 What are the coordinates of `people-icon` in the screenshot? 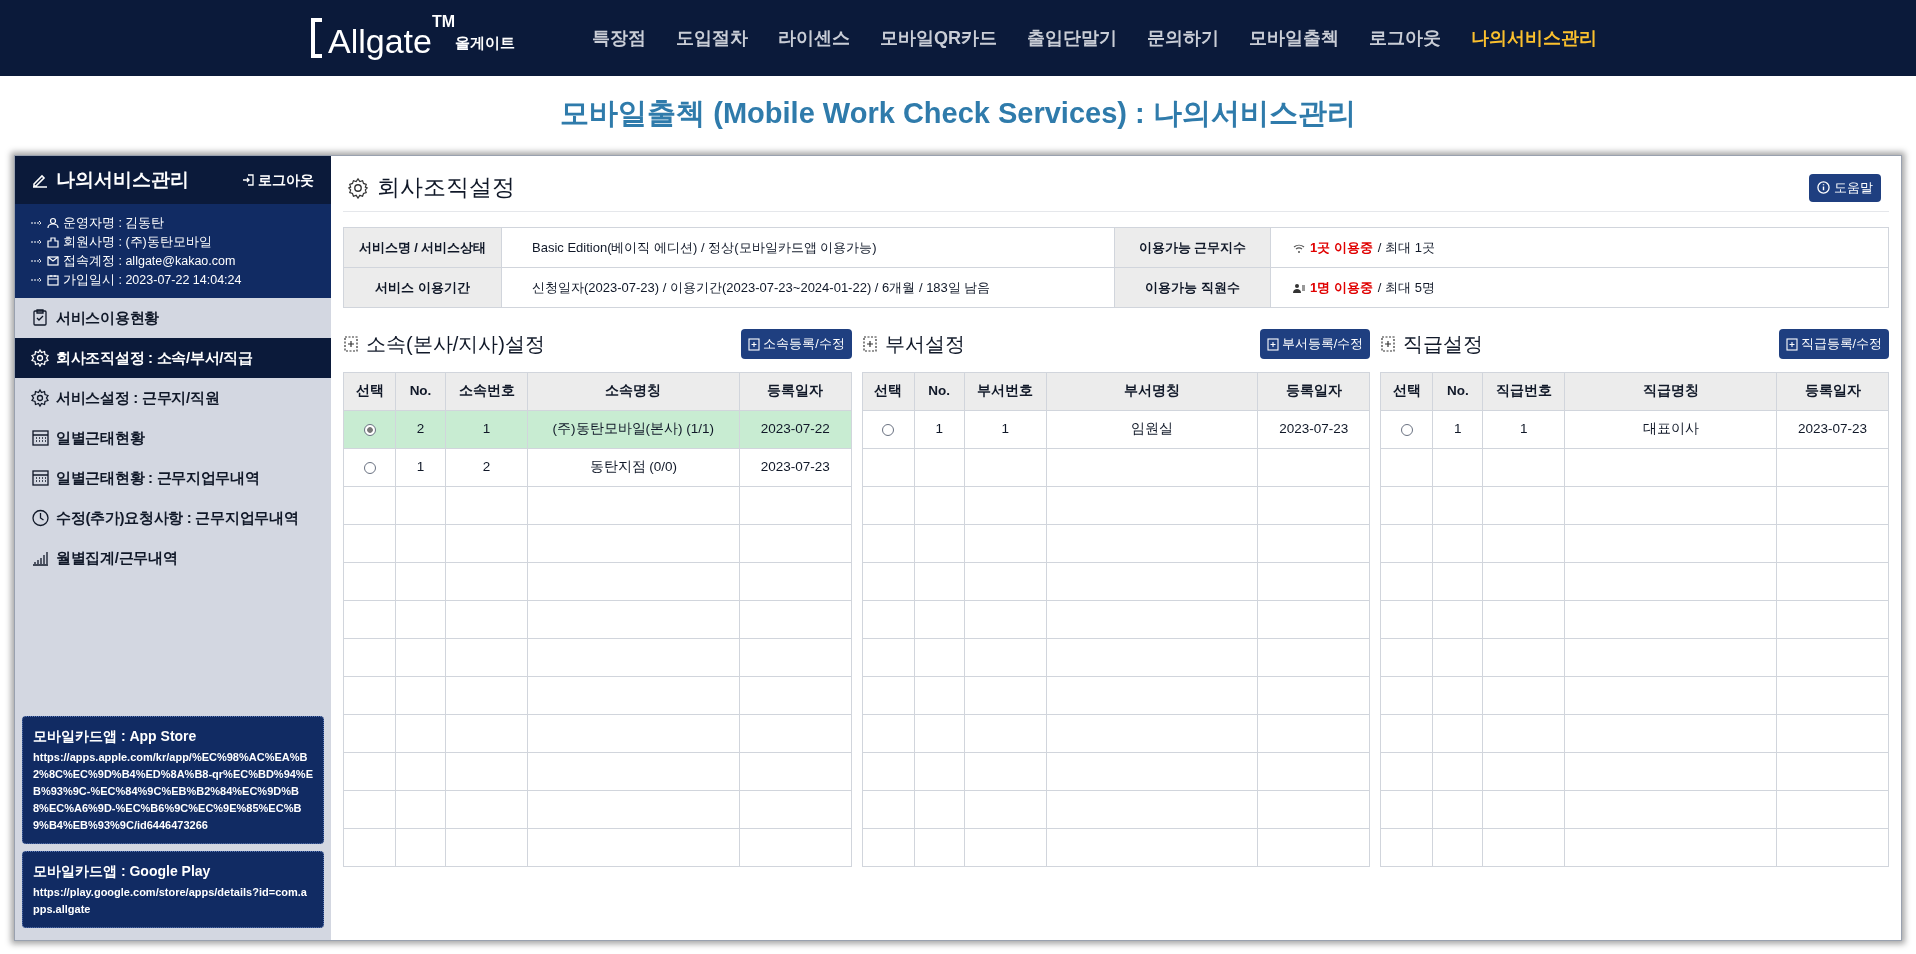 It's located at (1299, 287).